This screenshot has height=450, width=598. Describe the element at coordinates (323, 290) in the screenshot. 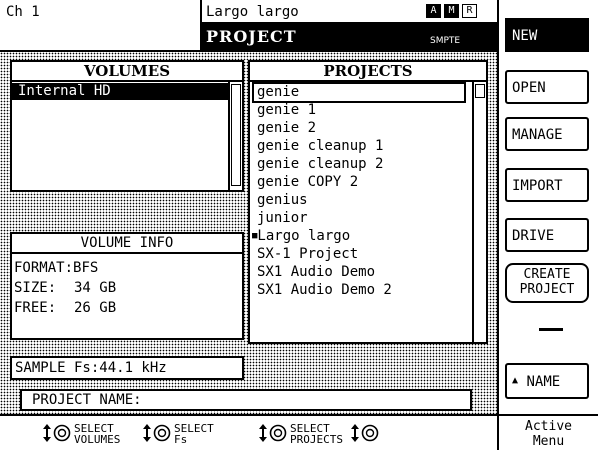

I see `project-item: SX1 Audio Demo 2` at that location.